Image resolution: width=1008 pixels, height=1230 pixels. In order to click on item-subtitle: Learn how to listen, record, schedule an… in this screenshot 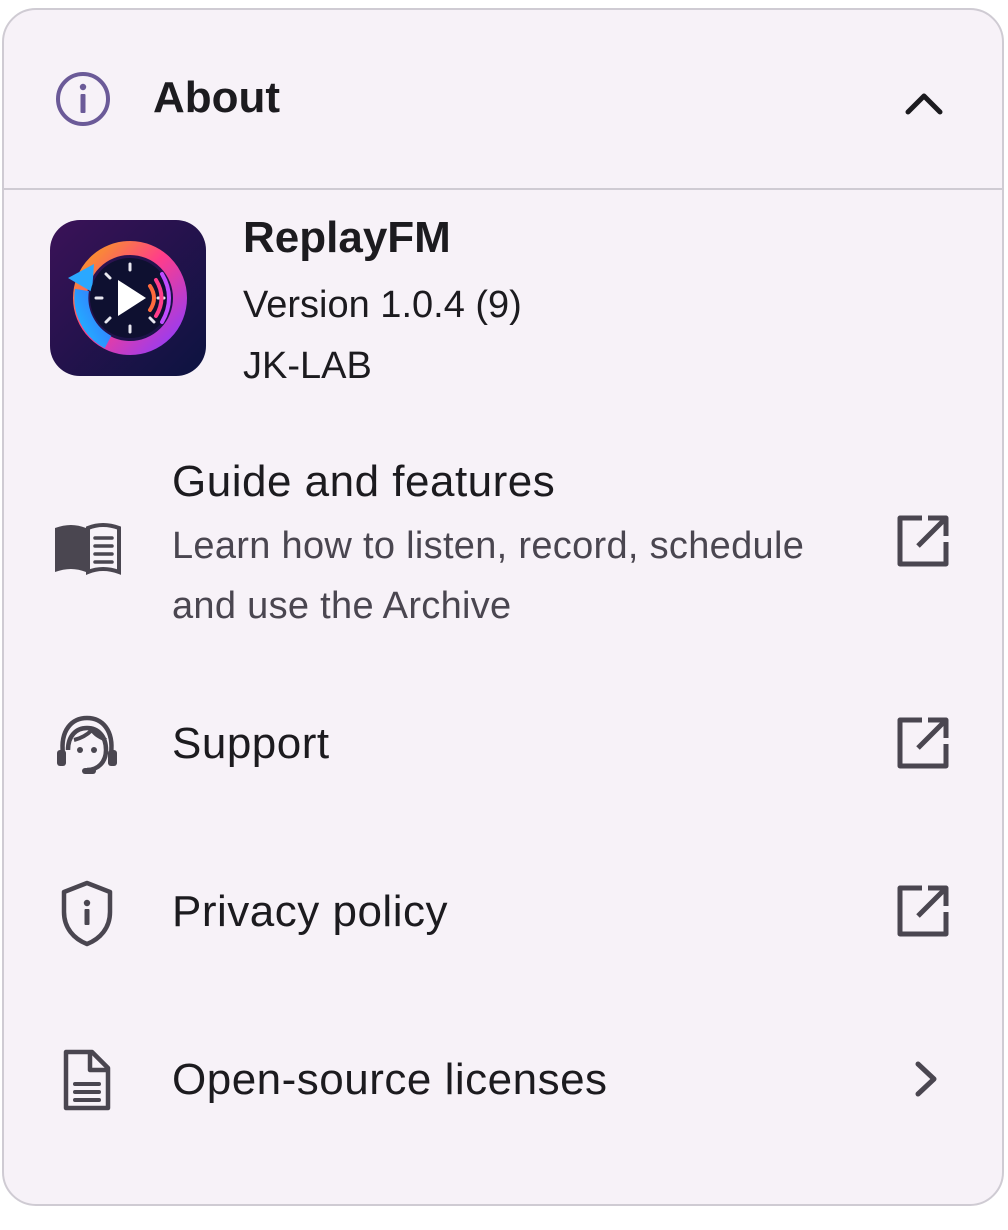, I will do `click(488, 576)`.